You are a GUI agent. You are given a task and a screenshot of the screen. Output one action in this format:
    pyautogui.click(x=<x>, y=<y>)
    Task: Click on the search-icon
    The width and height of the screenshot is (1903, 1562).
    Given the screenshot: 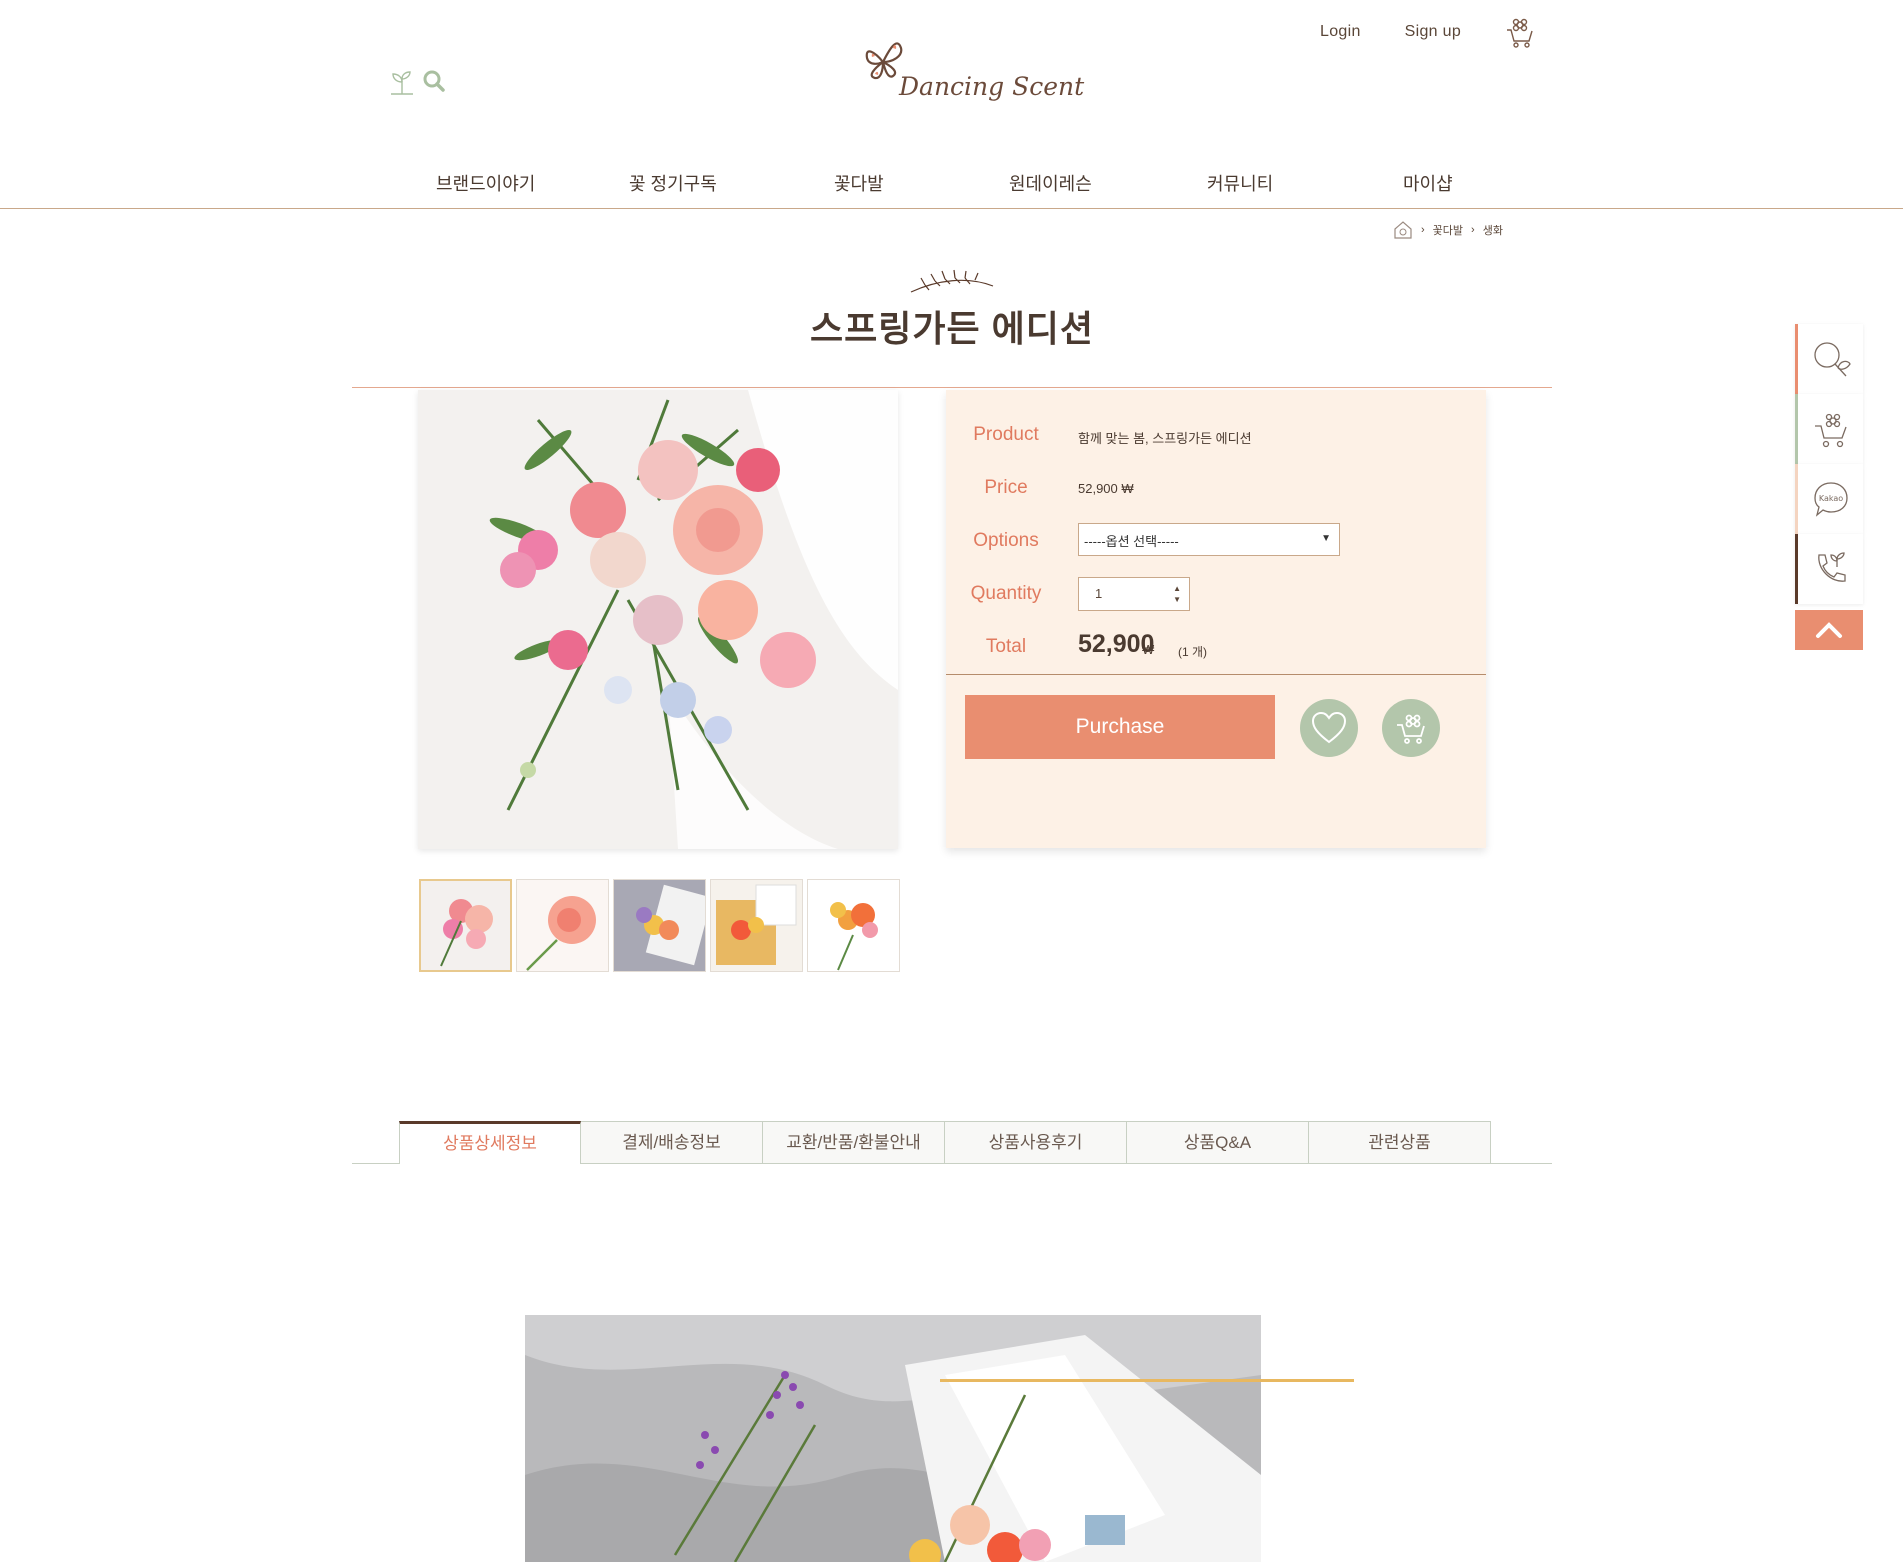 What is the action you would take?
    pyautogui.click(x=434, y=81)
    